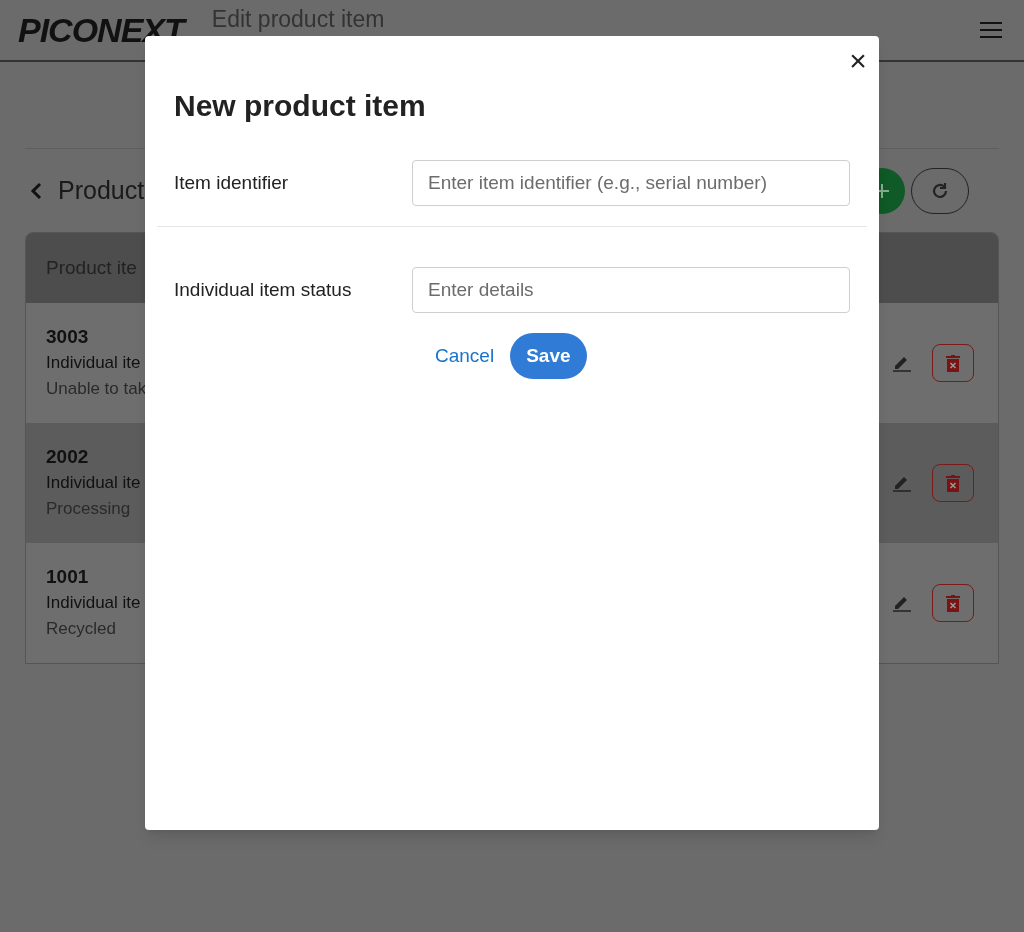  I want to click on back-chevron-icon, so click(36, 191).